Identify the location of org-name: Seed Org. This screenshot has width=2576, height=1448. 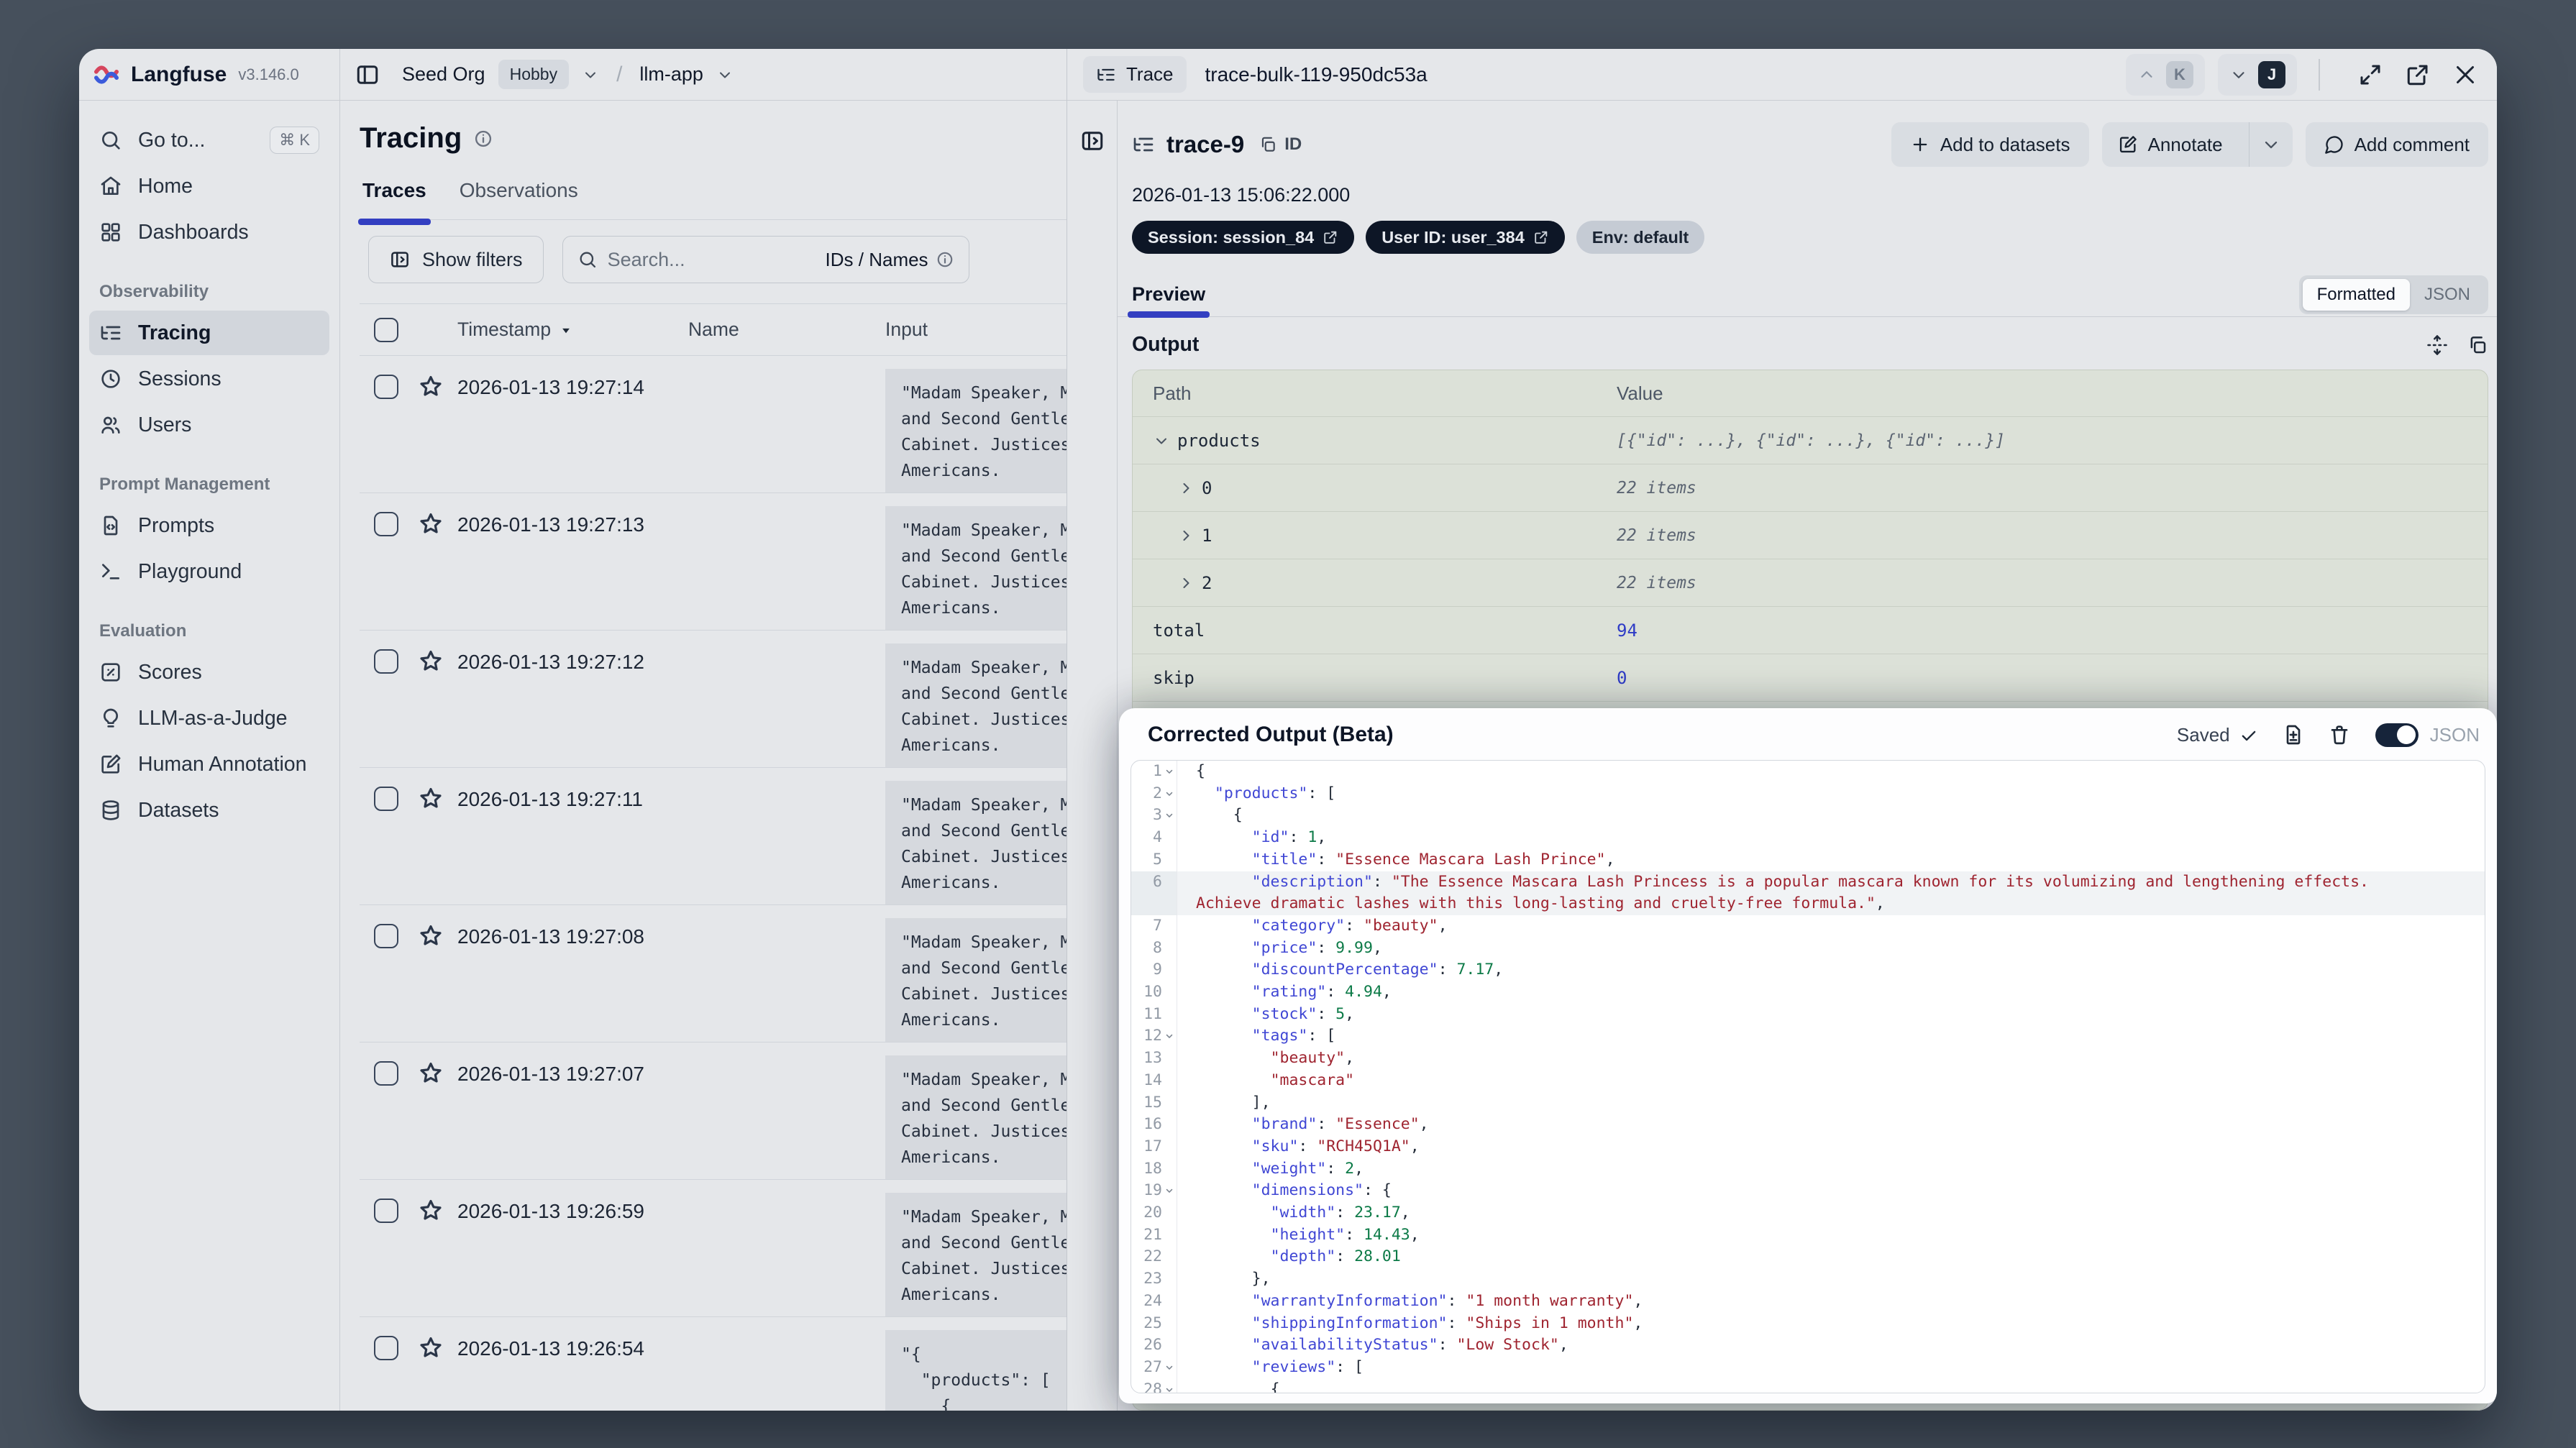
(443, 74).